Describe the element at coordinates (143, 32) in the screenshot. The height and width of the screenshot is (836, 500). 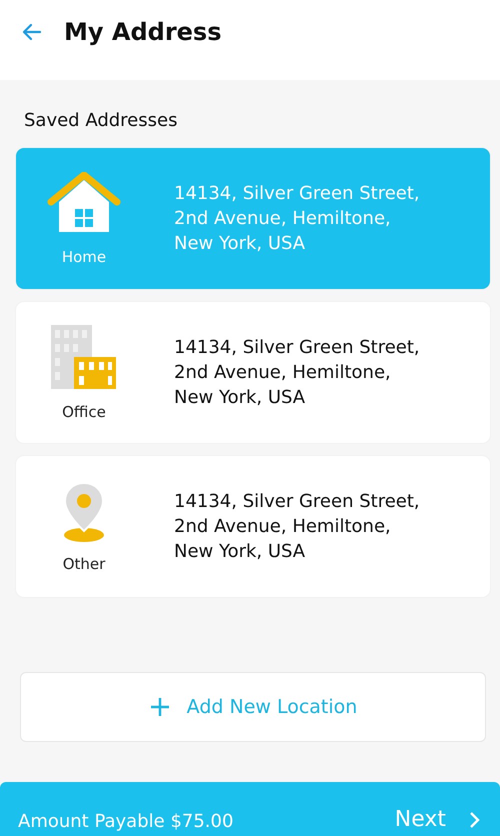
I see `page-title: My Address` at that location.